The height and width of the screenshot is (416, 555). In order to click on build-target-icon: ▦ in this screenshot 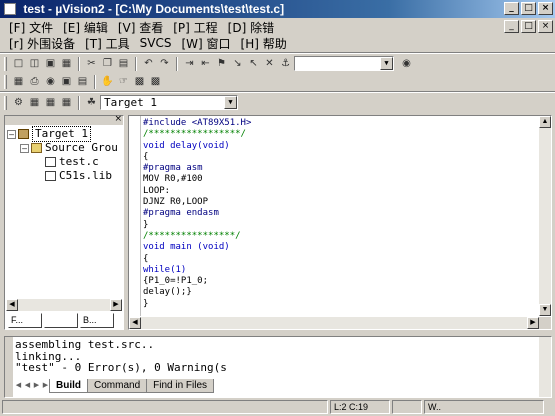, I will do `click(34, 102)`.